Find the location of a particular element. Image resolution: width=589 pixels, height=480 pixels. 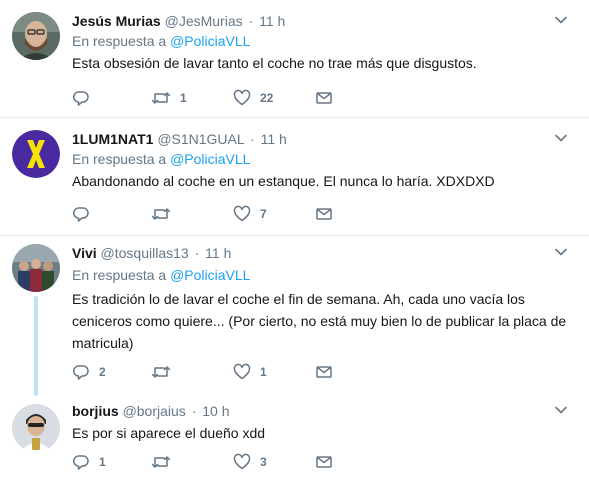

display-name: Vivi is located at coordinates (84, 253).